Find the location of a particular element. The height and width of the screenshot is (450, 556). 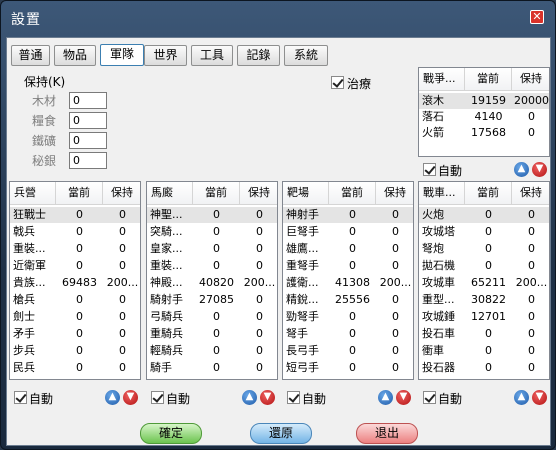

tab-world: 世界 is located at coordinates (165, 55).